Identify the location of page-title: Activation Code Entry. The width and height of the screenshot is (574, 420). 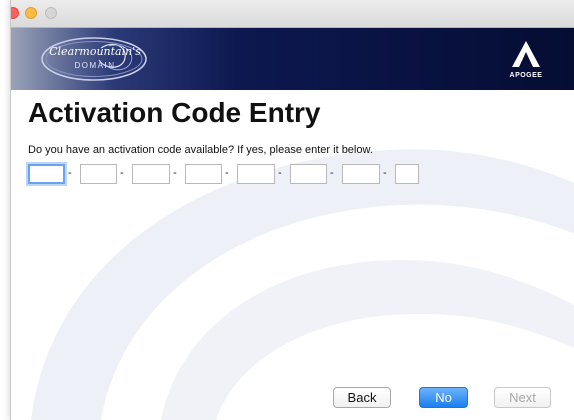
(174, 112).